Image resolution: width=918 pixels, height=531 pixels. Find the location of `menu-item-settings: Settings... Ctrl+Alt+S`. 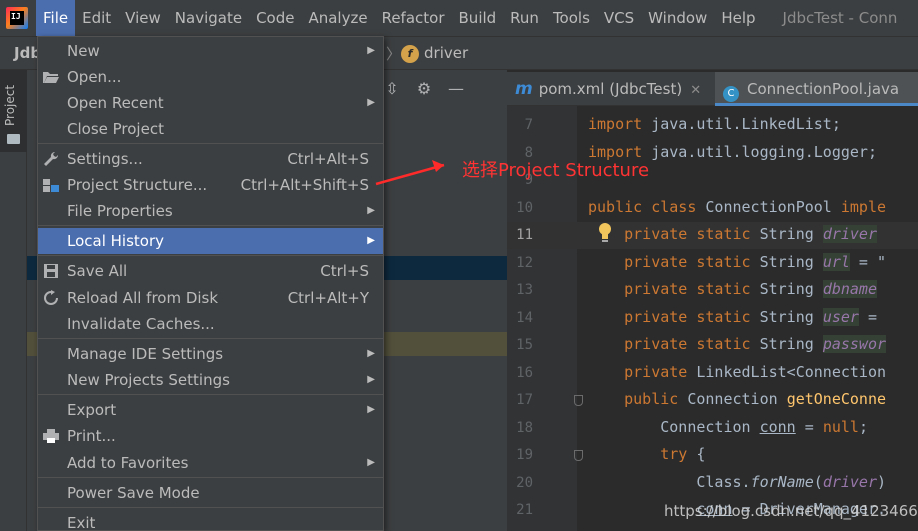

menu-item-settings: Settings... Ctrl+Alt+S is located at coordinates (210, 159).